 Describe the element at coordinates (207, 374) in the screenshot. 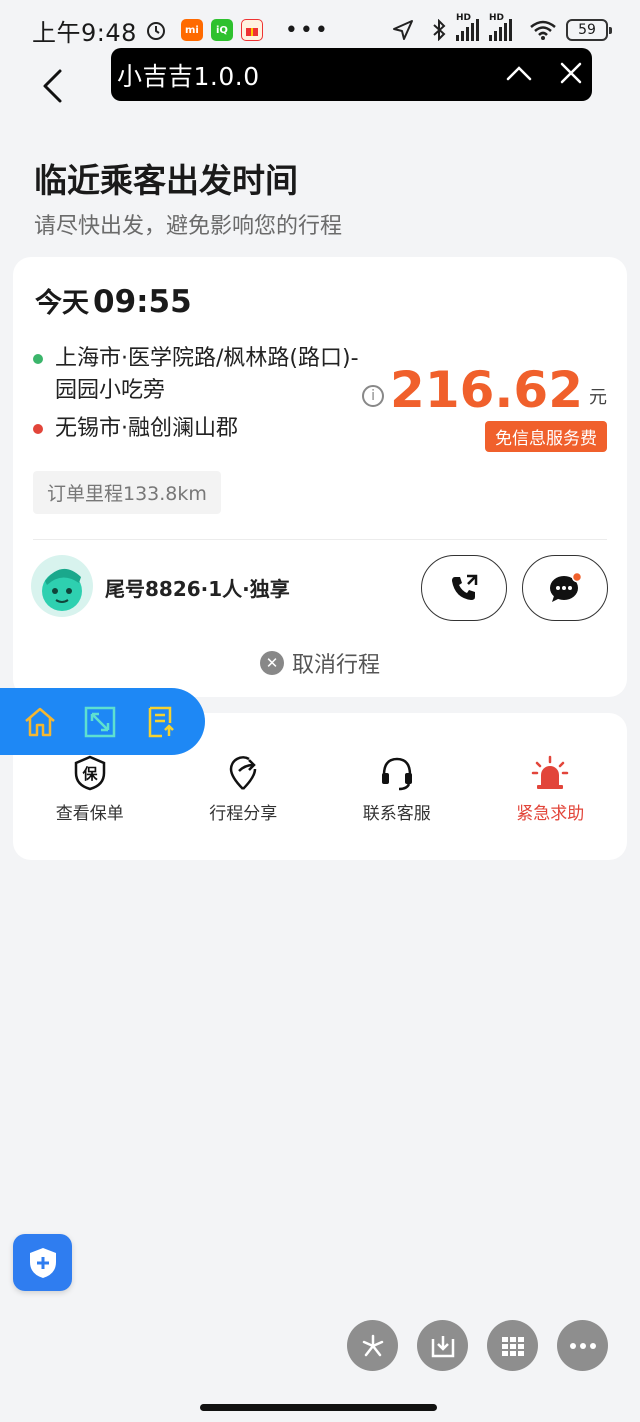

I see `origin-address: 上海市·医学院路/枫林路(路口)-园园小吃旁` at that location.